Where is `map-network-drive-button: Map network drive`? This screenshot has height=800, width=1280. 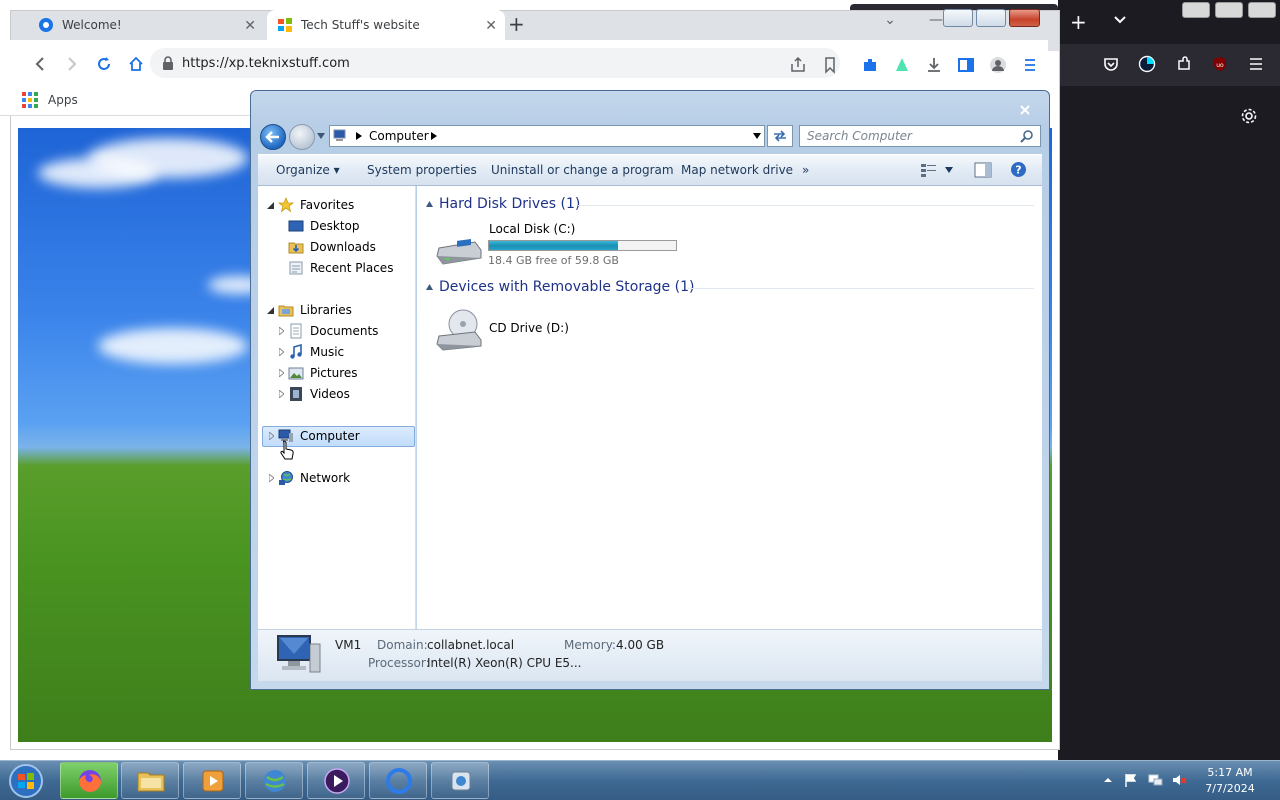 map-network-drive-button: Map network drive is located at coordinates (737, 170).